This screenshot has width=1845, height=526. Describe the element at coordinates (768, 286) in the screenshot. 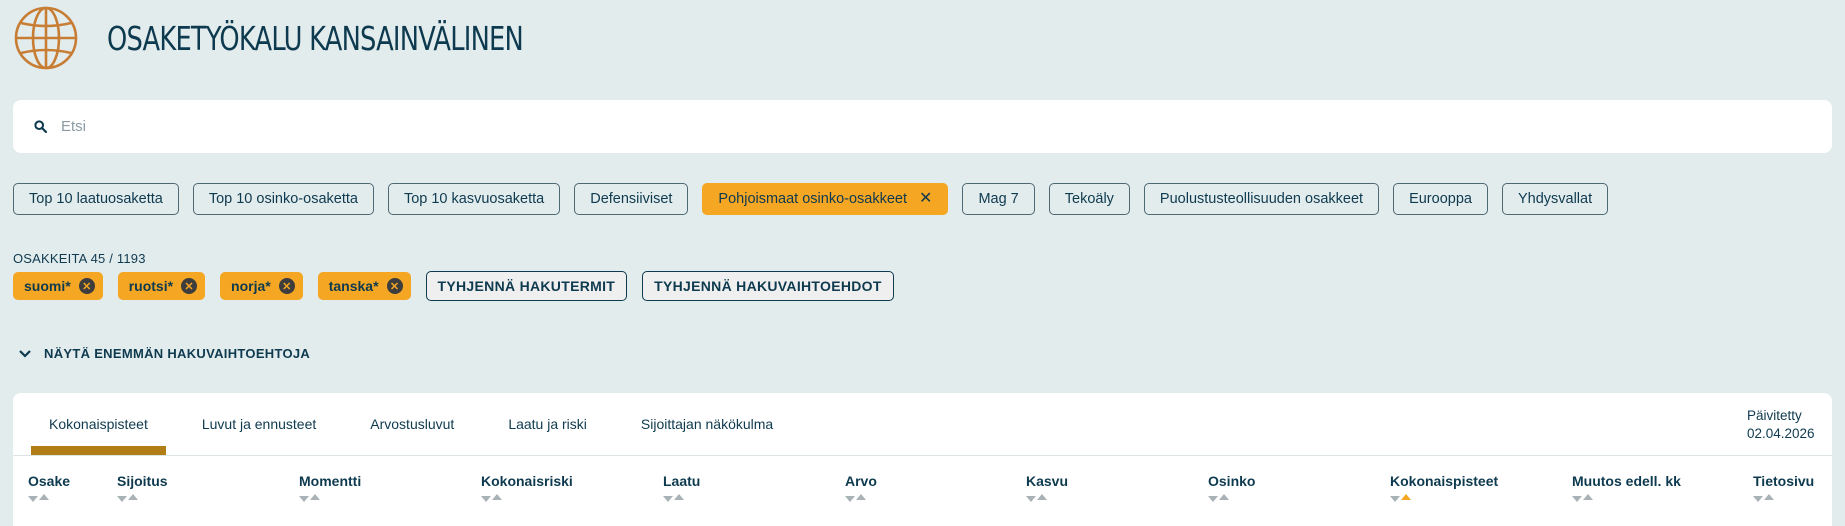

I see `clear-options-button: TYHJENNÄ HAKUVAIHTOEHDOT` at that location.